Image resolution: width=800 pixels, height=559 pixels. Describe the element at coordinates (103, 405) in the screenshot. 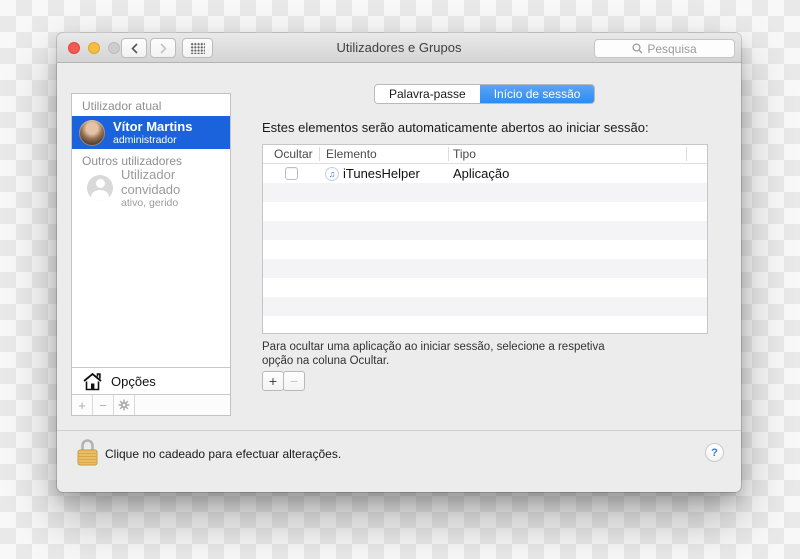

I see `remove-user-button: −` at that location.